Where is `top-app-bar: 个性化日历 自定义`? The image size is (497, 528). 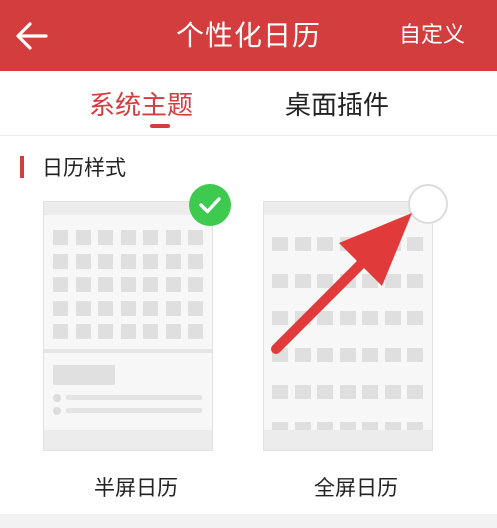 top-app-bar: 个性化日历 自定义 is located at coordinates (248, 35).